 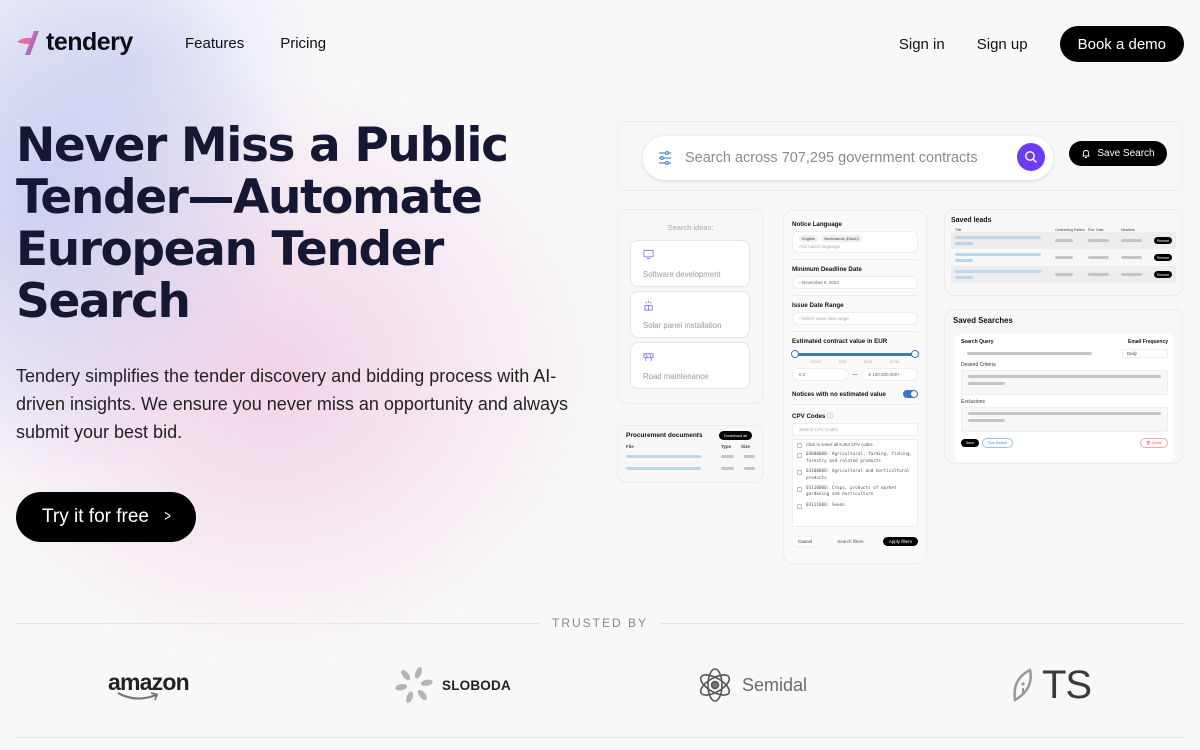 I want to click on query-value, so click(x=1029, y=353).